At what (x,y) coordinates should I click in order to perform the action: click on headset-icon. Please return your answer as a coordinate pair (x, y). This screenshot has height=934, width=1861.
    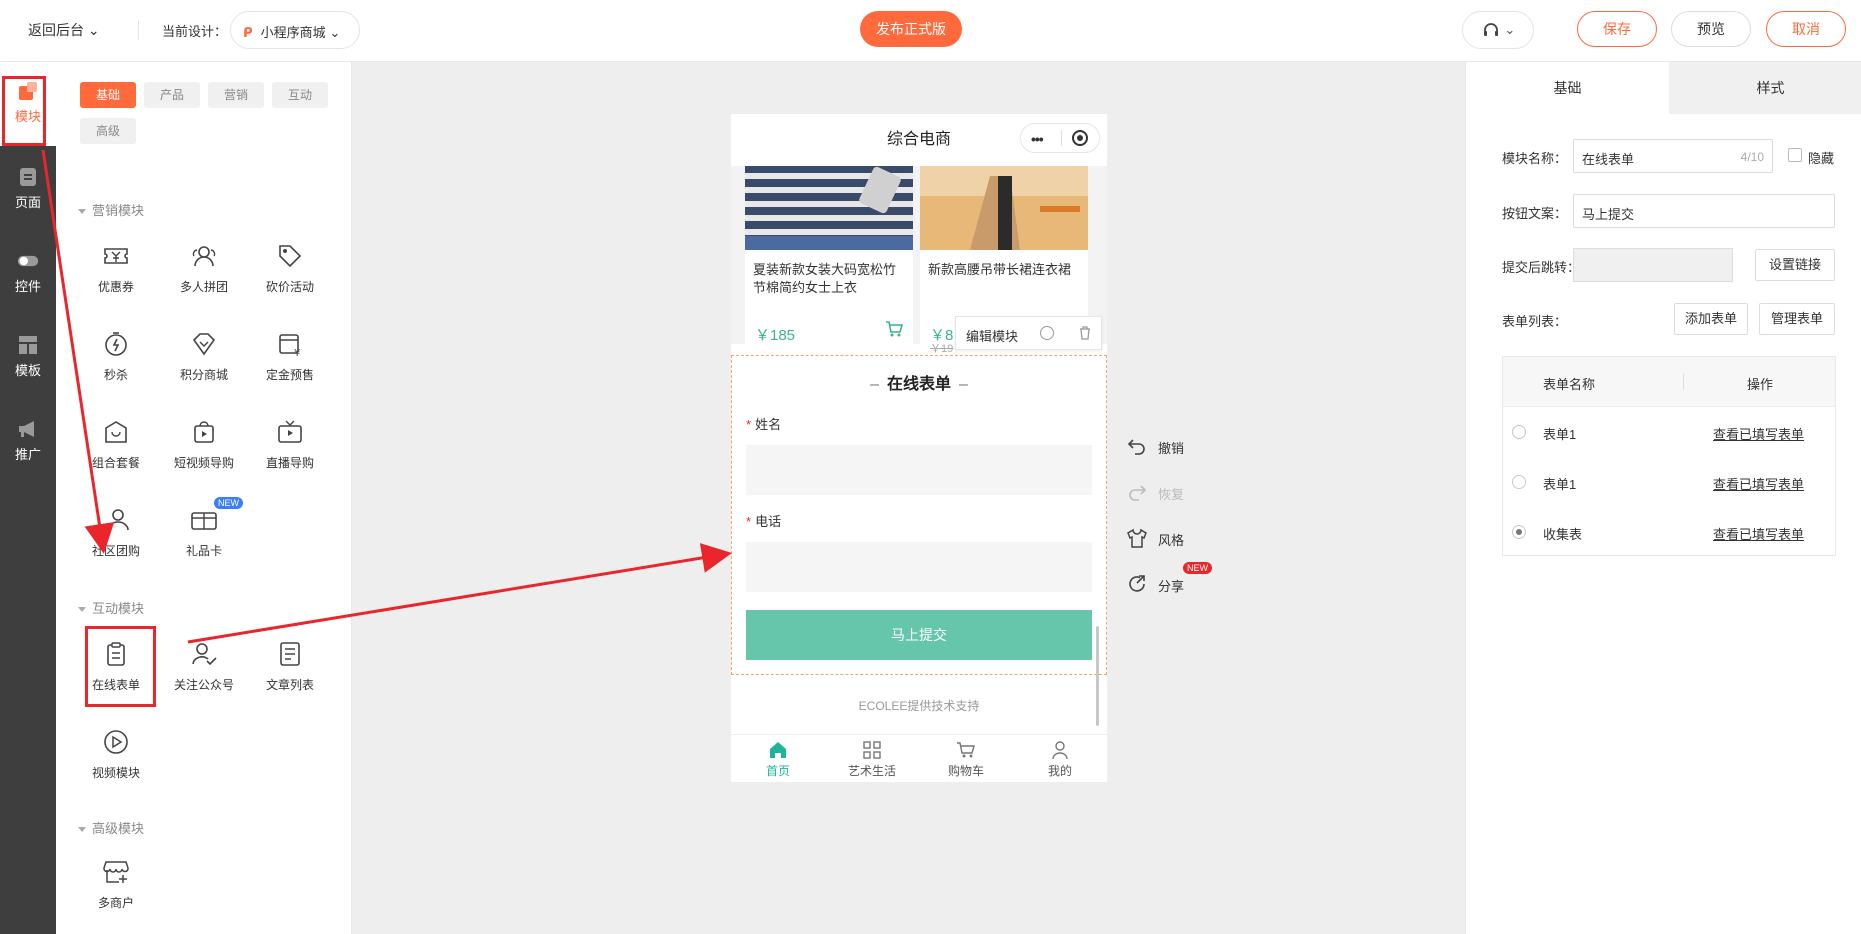
    Looking at the image, I should click on (1490, 29).